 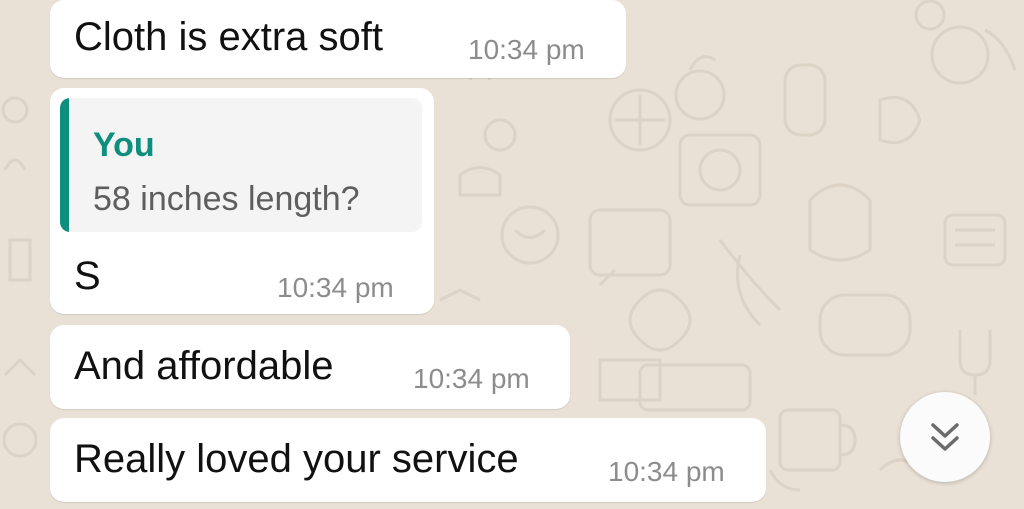 What do you see at coordinates (204, 366) in the screenshot?
I see `message-text: And affordable` at bounding box center [204, 366].